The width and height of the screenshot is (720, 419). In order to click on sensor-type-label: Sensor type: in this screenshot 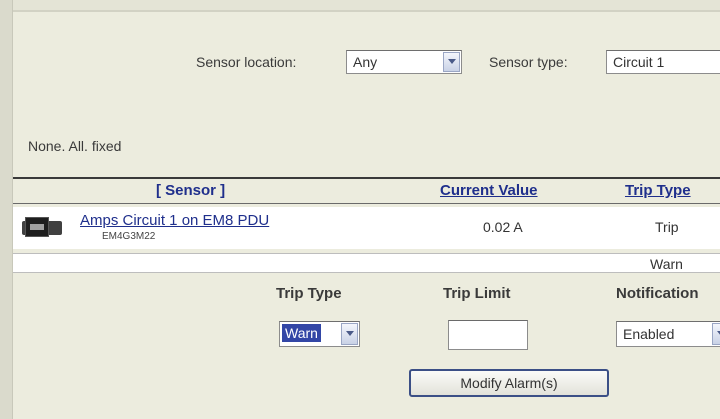, I will do `click(528, 62)`.